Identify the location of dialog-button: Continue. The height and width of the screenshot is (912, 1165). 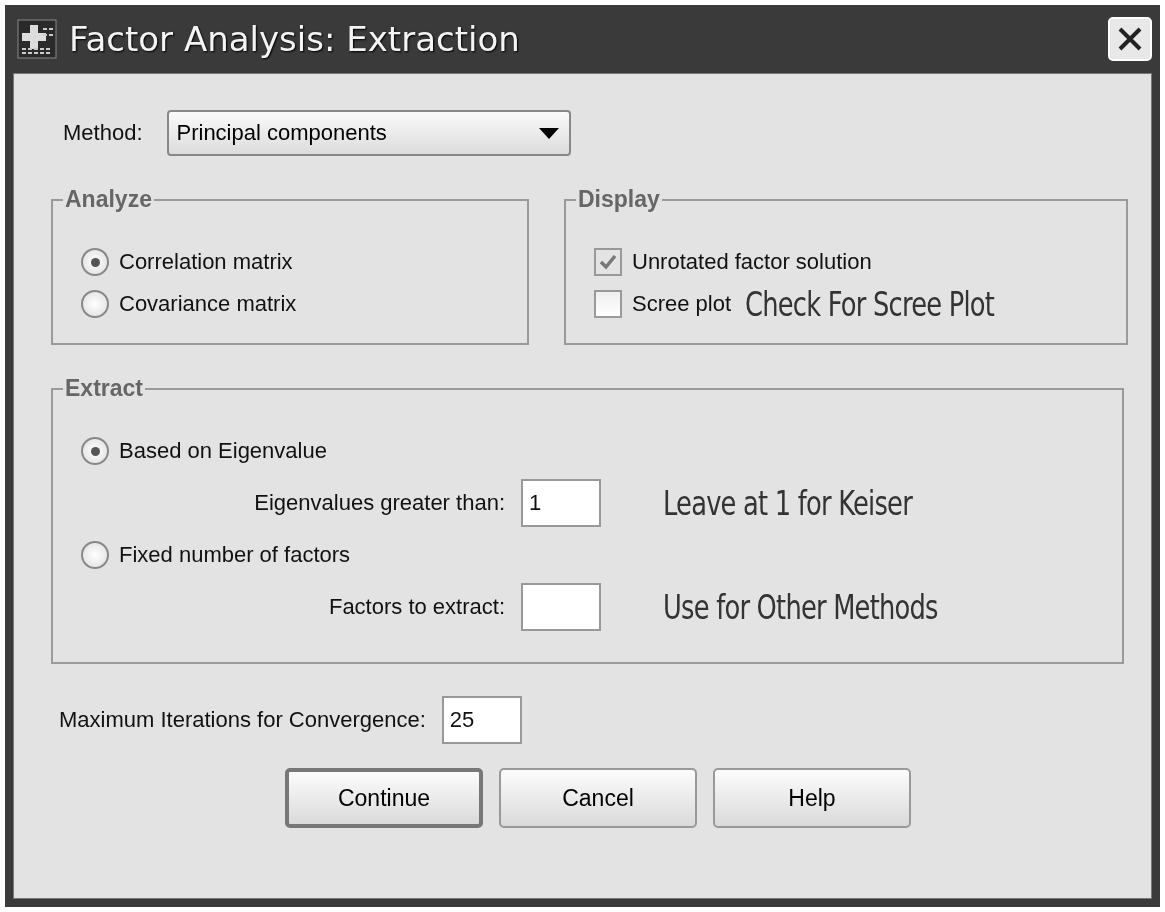
(384, 798).